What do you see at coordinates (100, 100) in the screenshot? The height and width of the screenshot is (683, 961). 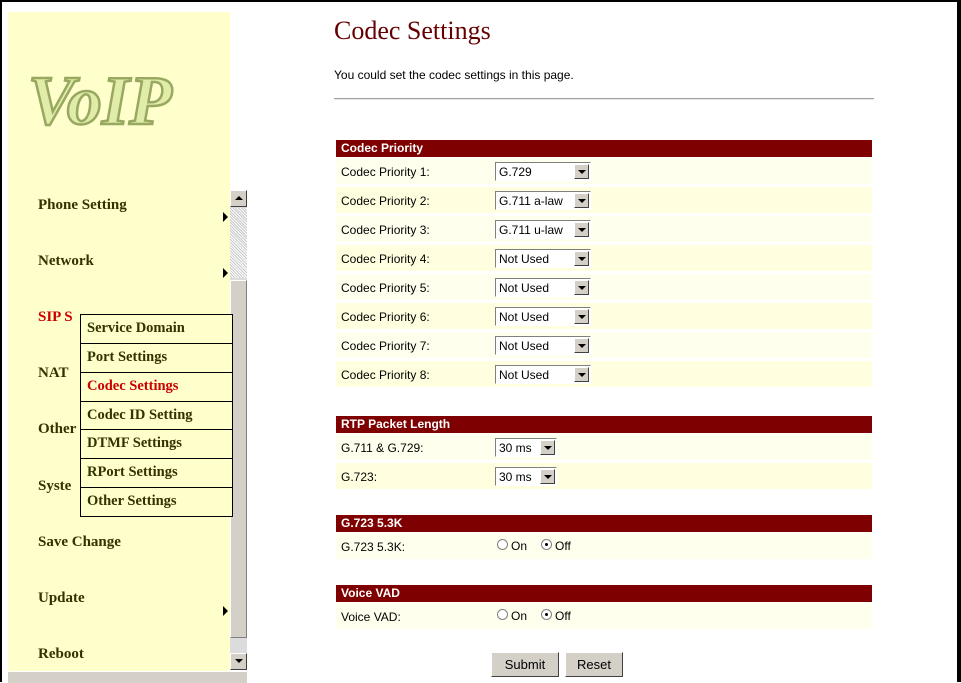 I see `svg-text: VoIP` at bounding box center [100, 100].